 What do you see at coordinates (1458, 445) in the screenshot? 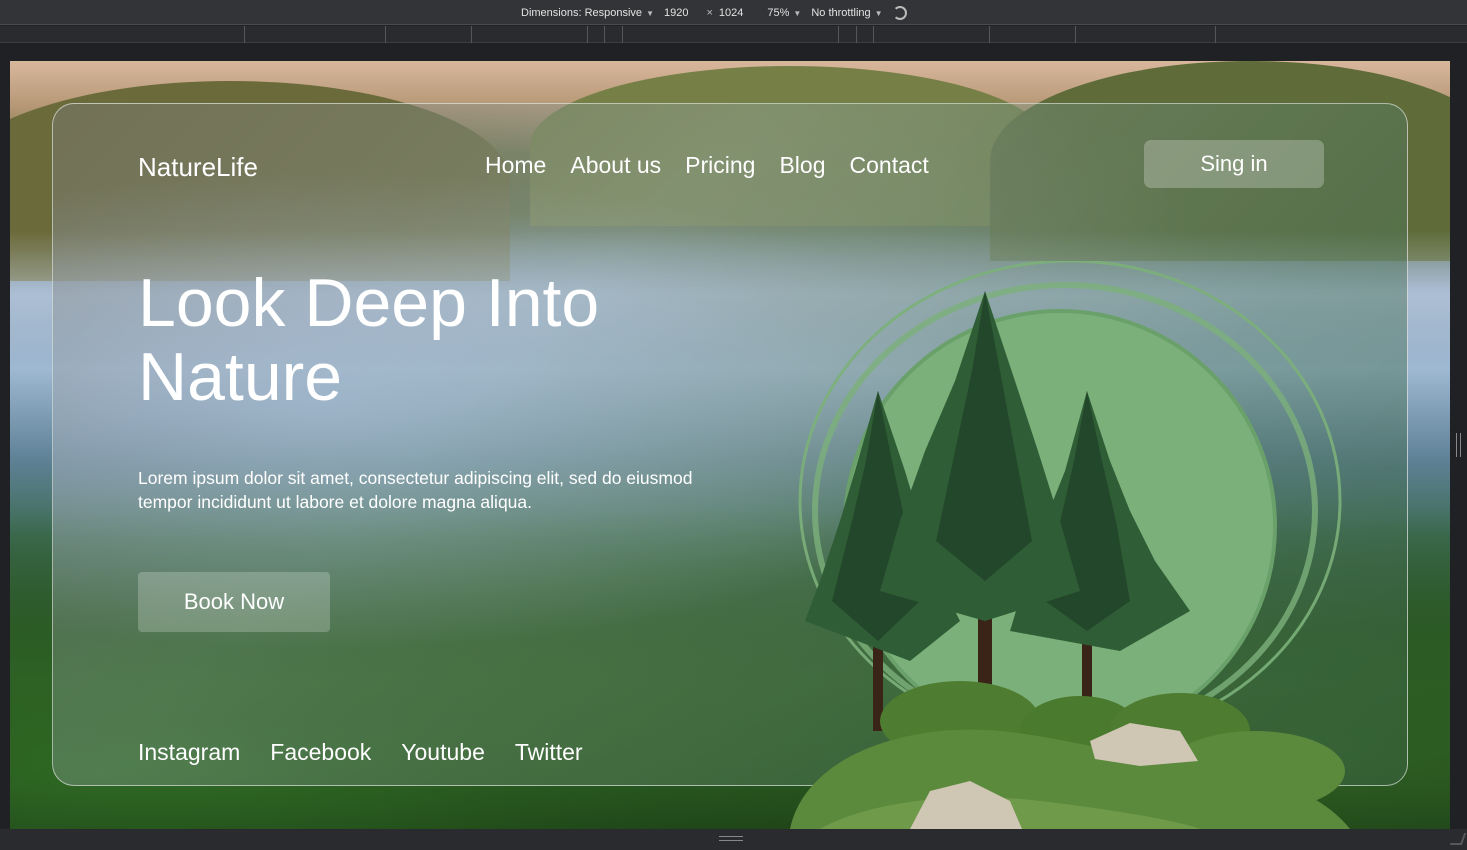
I see `resize-handle-right` at bounding box center [1458, 445].